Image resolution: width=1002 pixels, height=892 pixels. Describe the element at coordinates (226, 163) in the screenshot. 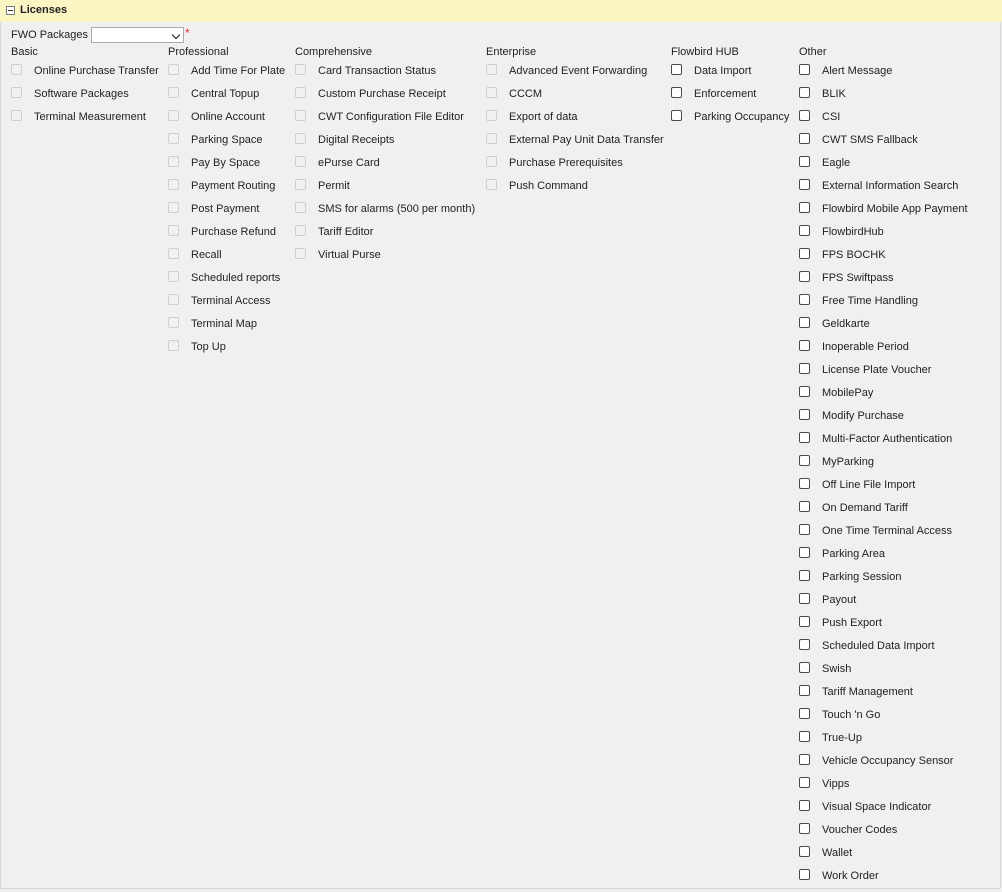

I see `license-label: Pay By Space` at that location.